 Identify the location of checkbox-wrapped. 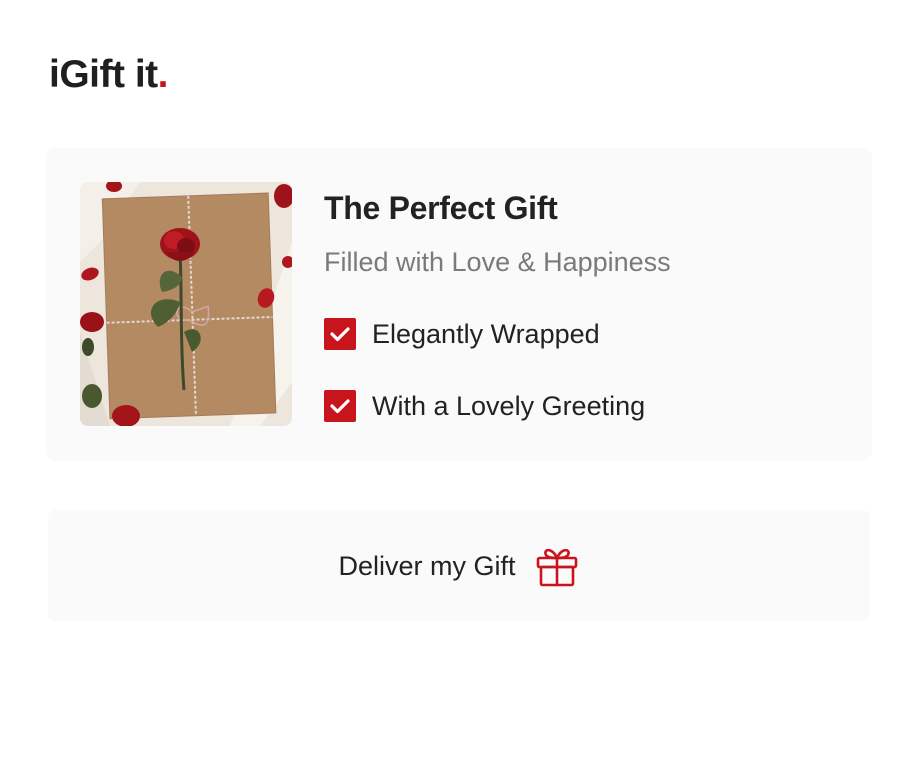
(340, 334).